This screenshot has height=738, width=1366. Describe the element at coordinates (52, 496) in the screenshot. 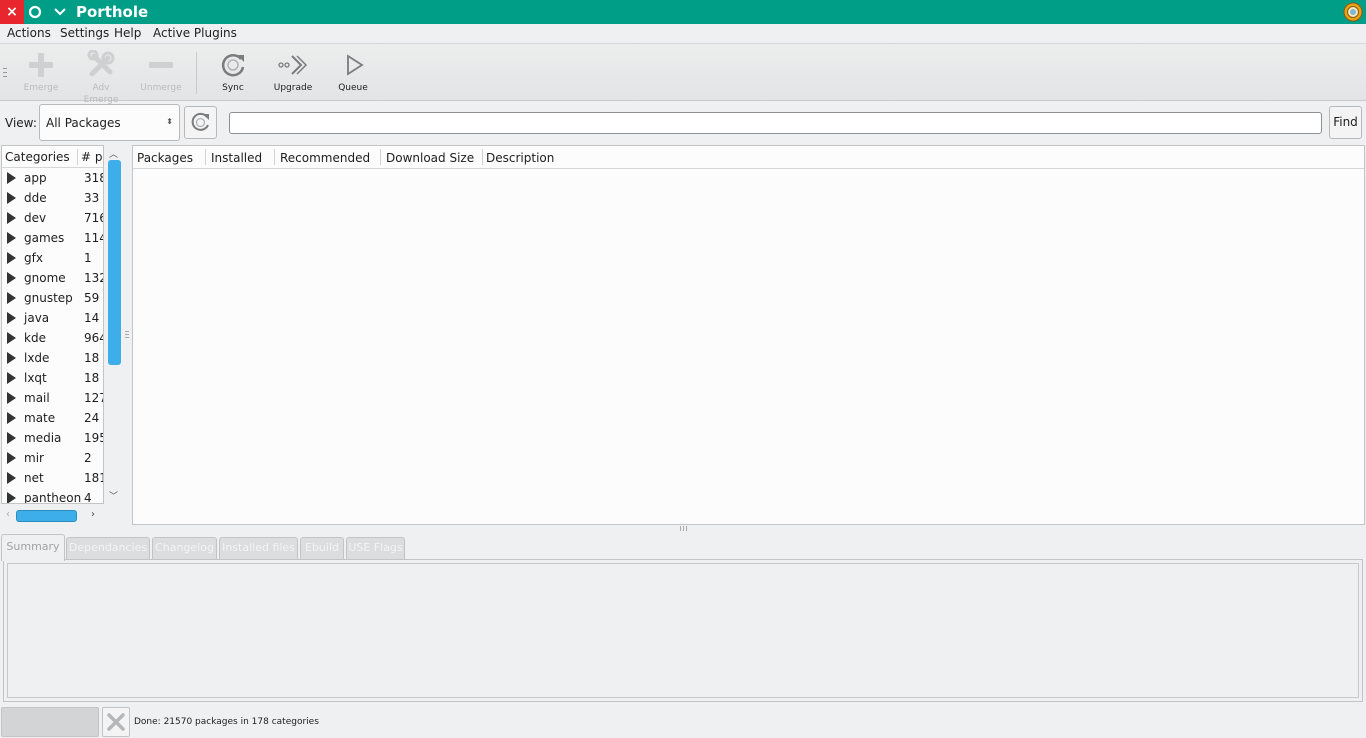

I see `category-row-pantheon: pantheon4` at that location.